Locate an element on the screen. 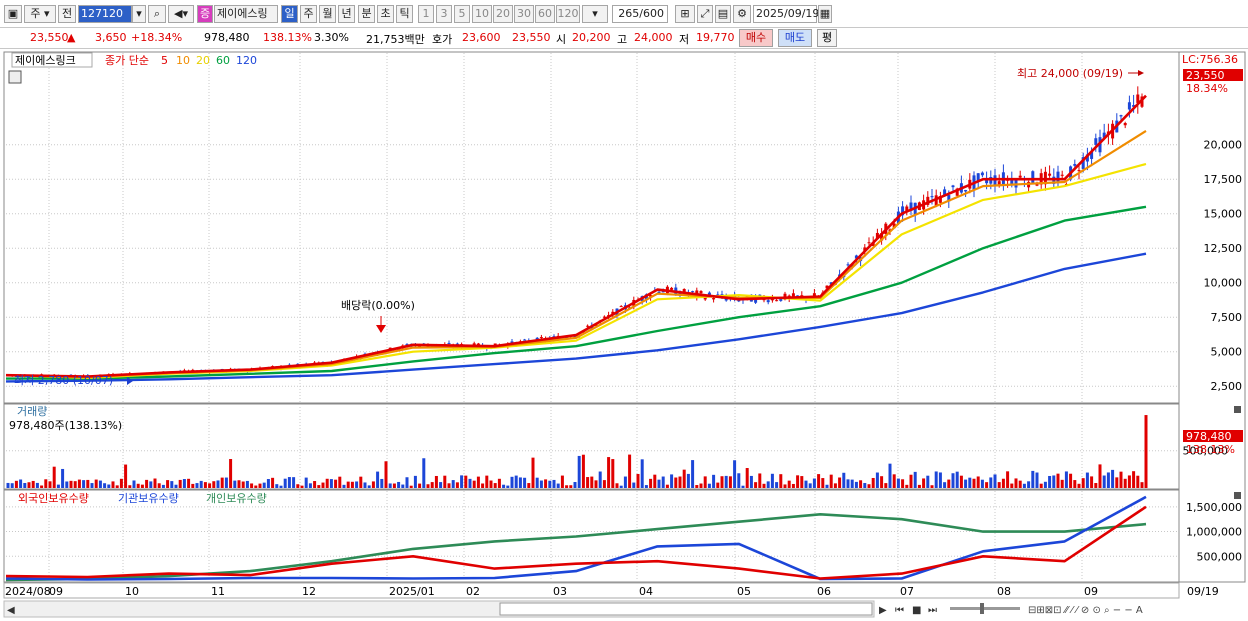 The image size is (1248, 621). price-panel-title: 제이에스링크 is located at coordinates (45, 60).